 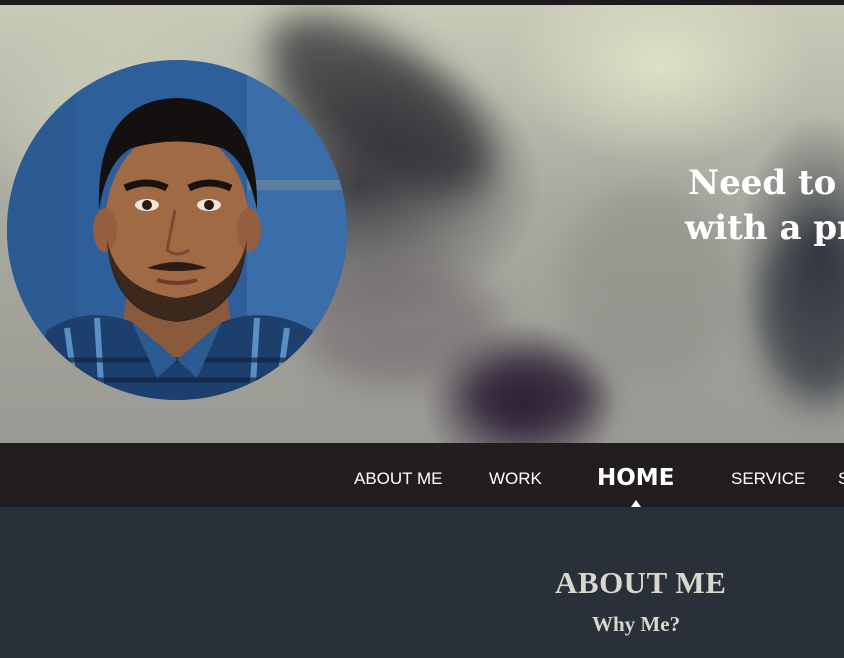 What do you see at coordinates (641, 582) in the screenshot?
I see `about-title: ABOUT ME` at bounding box center [641, 582].